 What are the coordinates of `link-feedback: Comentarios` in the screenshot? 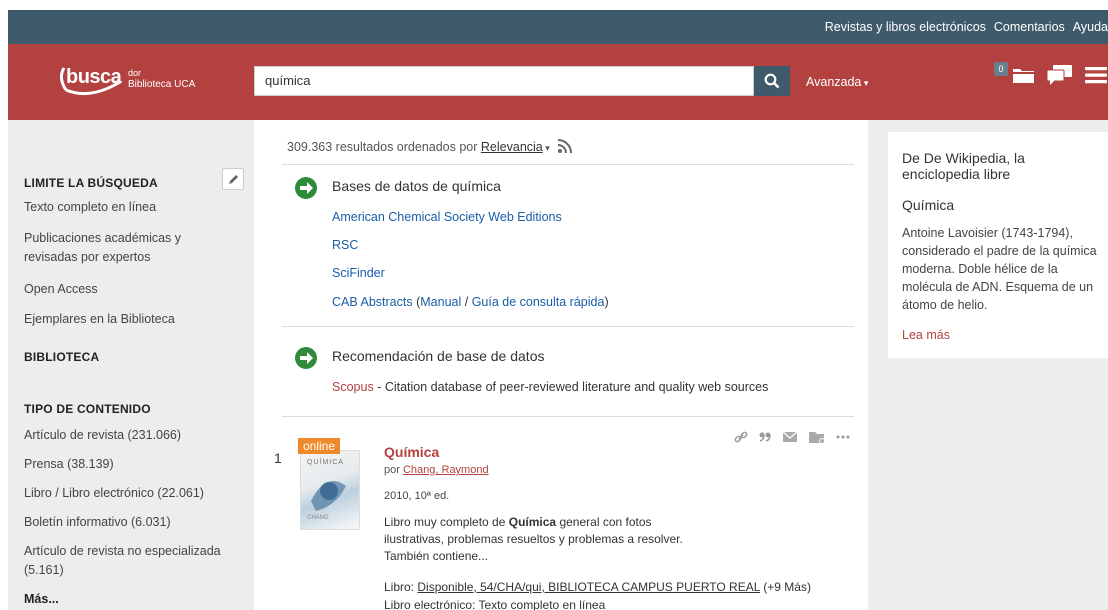 It's located at (1029, 27).